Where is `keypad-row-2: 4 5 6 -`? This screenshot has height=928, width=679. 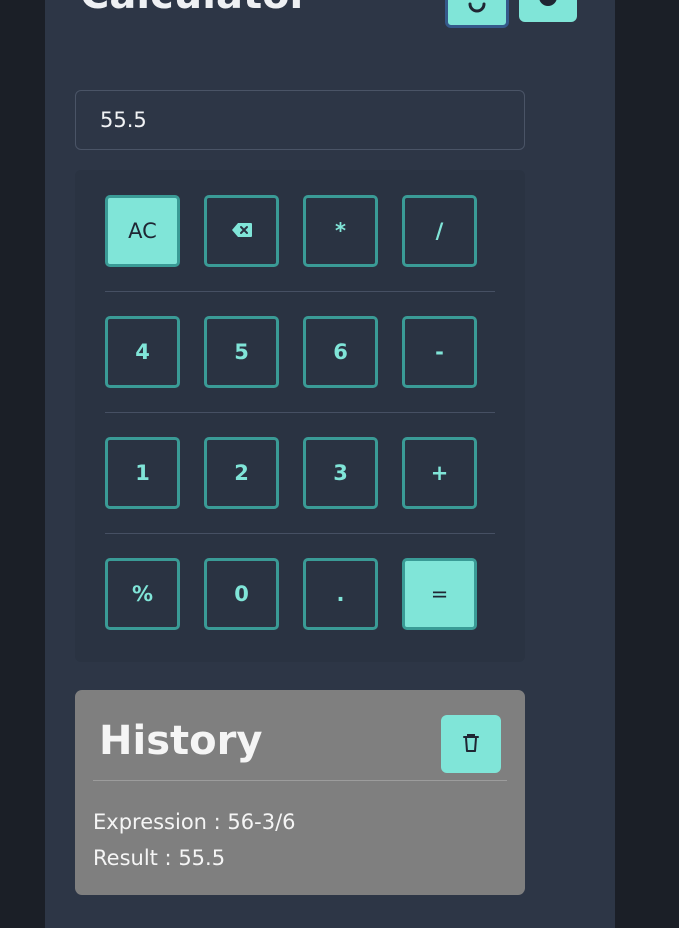 keypad-row-2: 4 5 6 - is located at coordinates (300, 352).